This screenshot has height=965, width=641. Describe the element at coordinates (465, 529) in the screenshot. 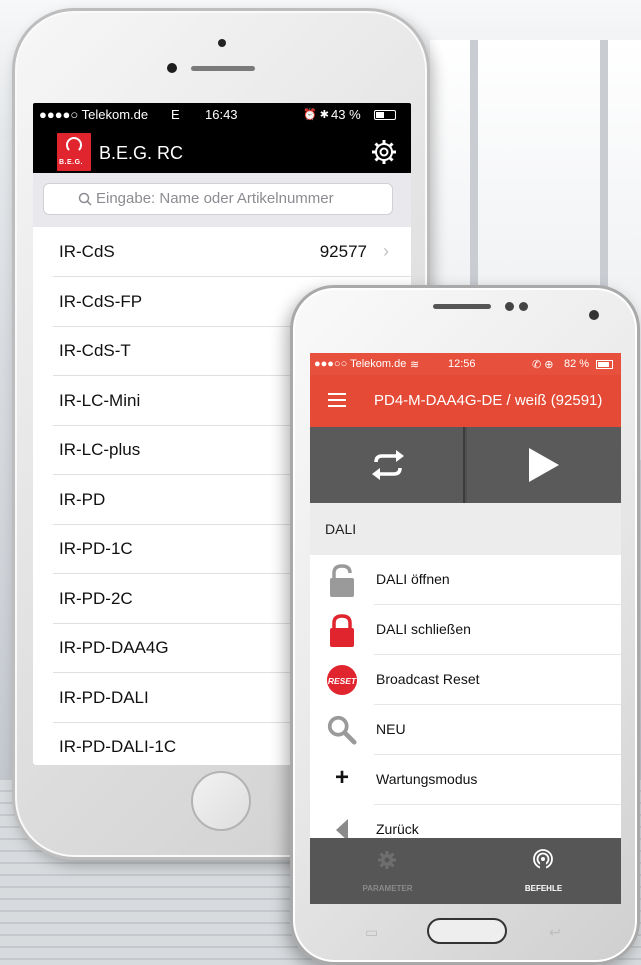

I see `section-header: DALI` at that location.